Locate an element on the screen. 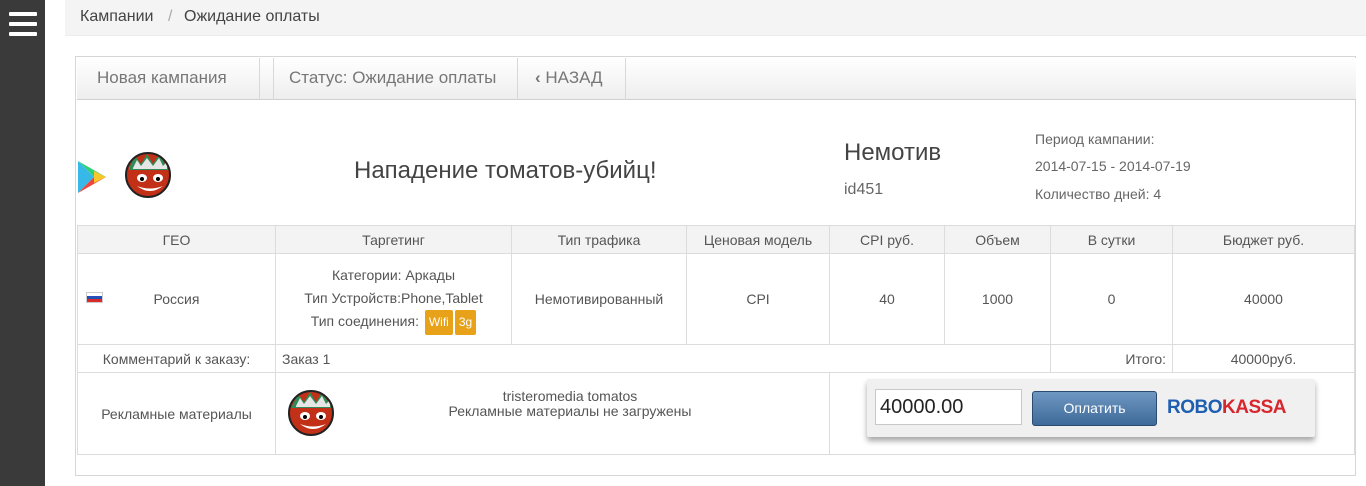  days-count: Количество дней: 4 is located at coordinates (1098, 194).